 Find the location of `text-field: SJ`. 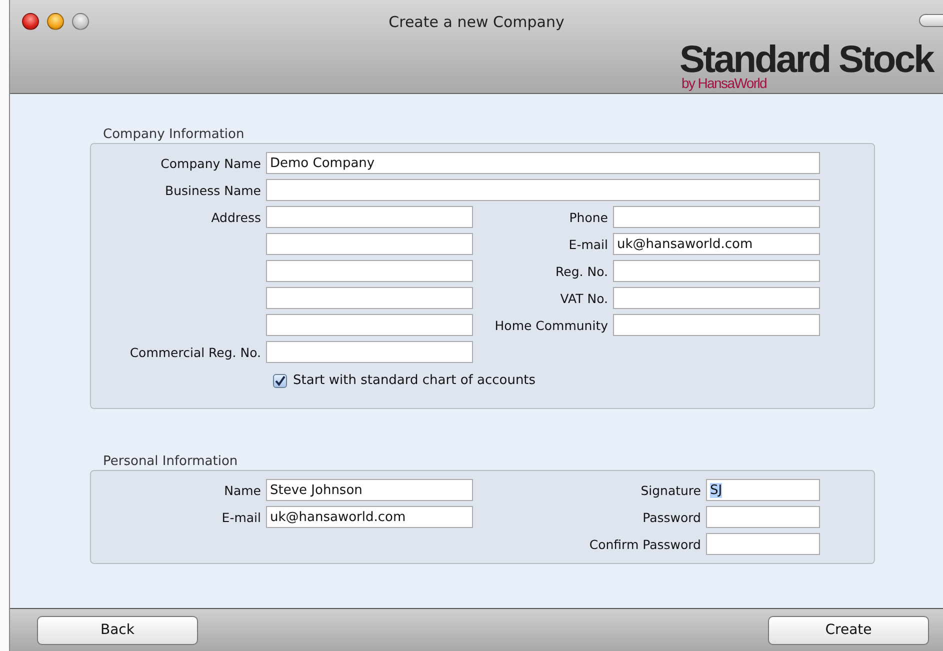

text-field: SJ is located at coordinates (763, 490).